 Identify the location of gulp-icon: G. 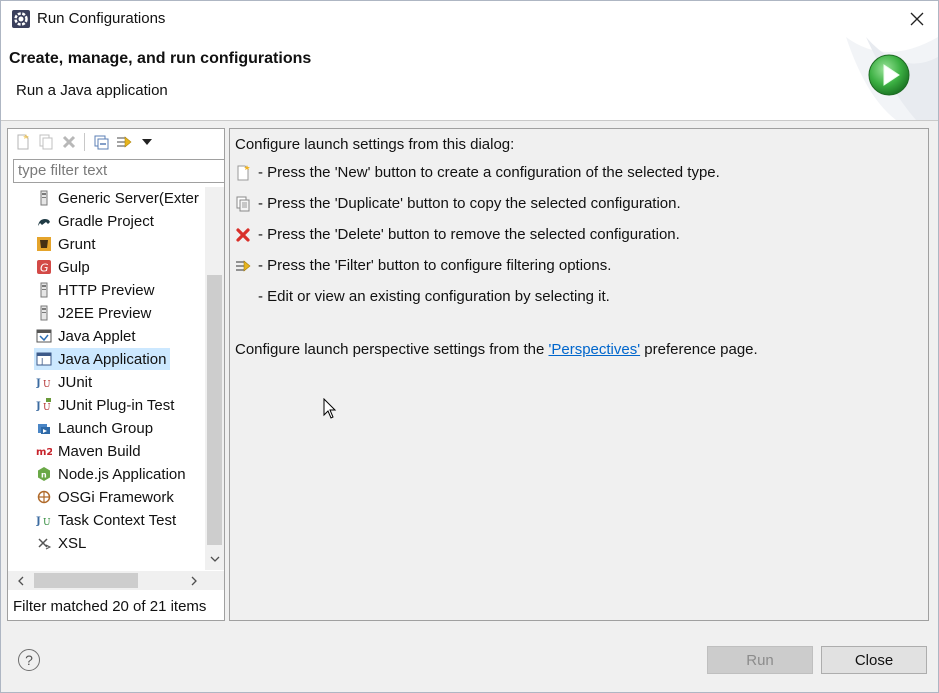
(44, 267).